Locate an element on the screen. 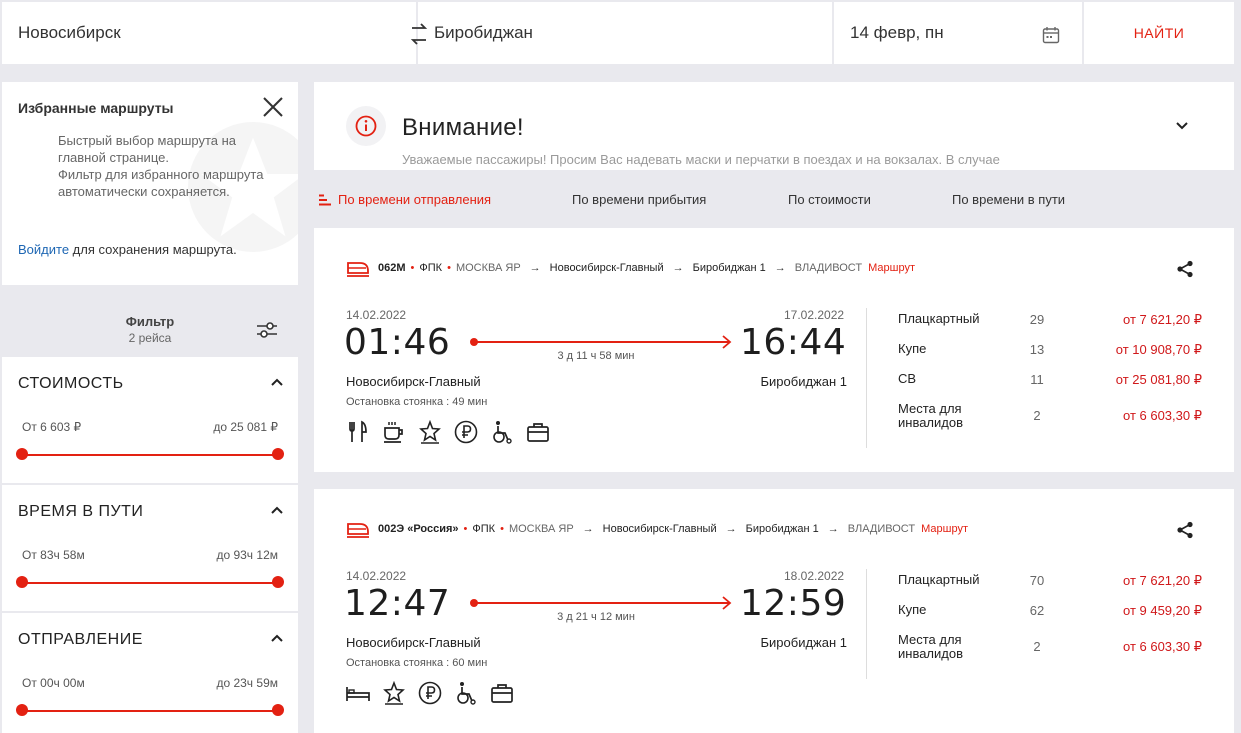 The width and height of the screenshot is (1241, 733). train-destination: ВЛАДИВОСТ is located at coordinates (881, 529).